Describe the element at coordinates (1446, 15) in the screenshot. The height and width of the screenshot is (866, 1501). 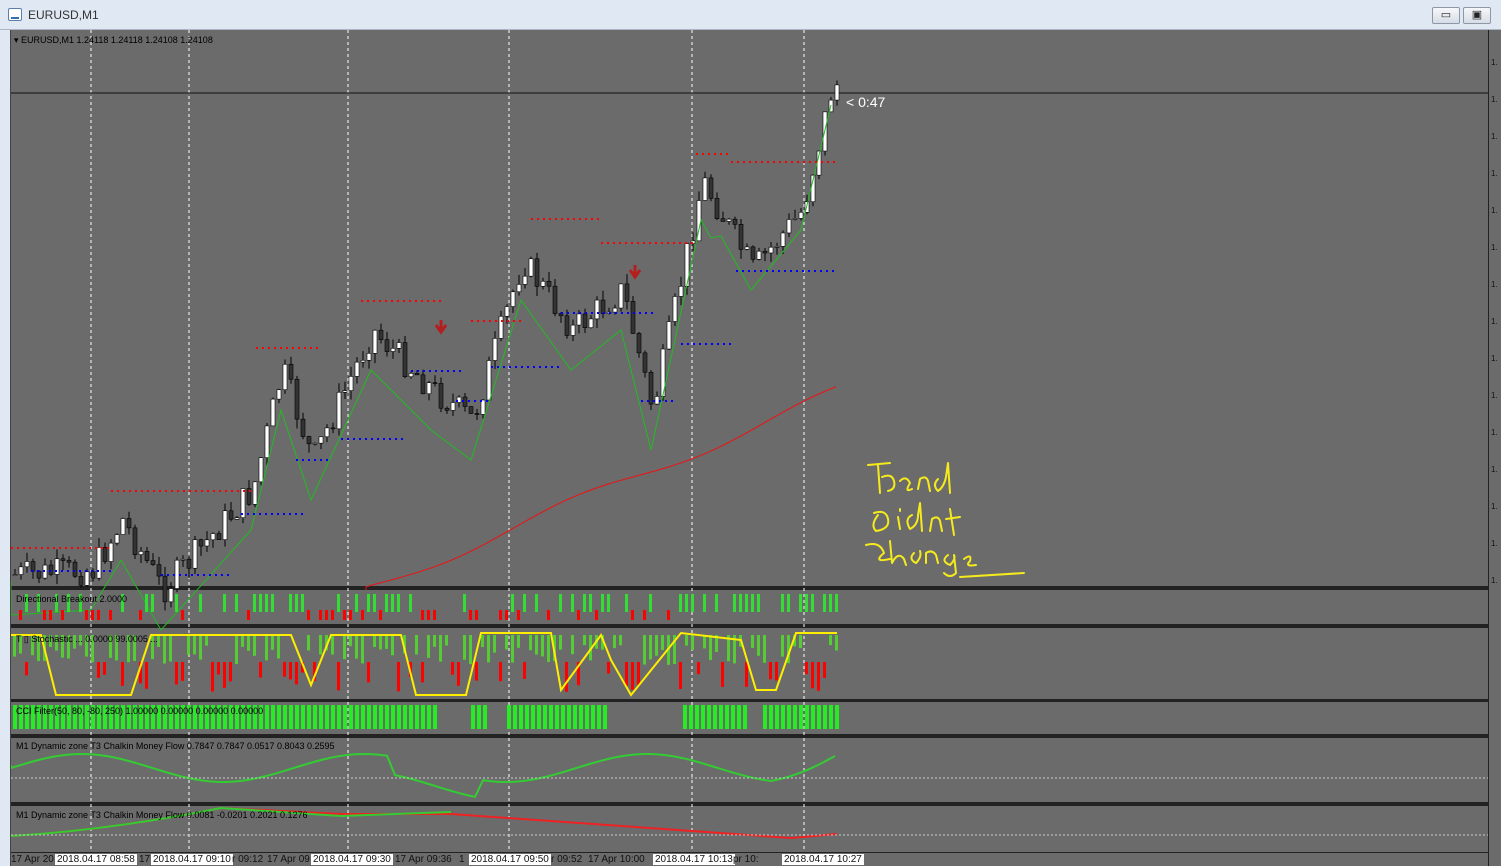
I see `minimize-button: ▭` at that location.